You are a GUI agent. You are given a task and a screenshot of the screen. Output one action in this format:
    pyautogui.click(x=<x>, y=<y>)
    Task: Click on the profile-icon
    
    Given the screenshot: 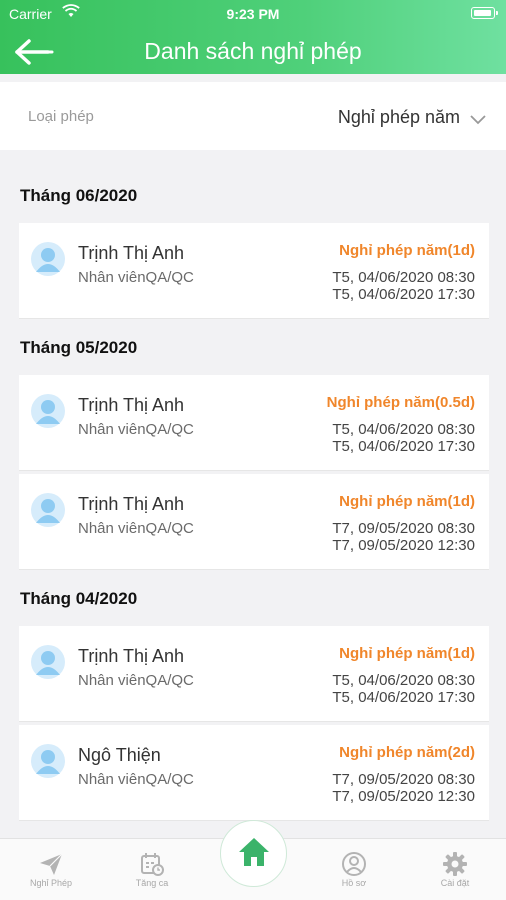 What is the action you would take?
    pyautogui.click(x=354, y=864)
    